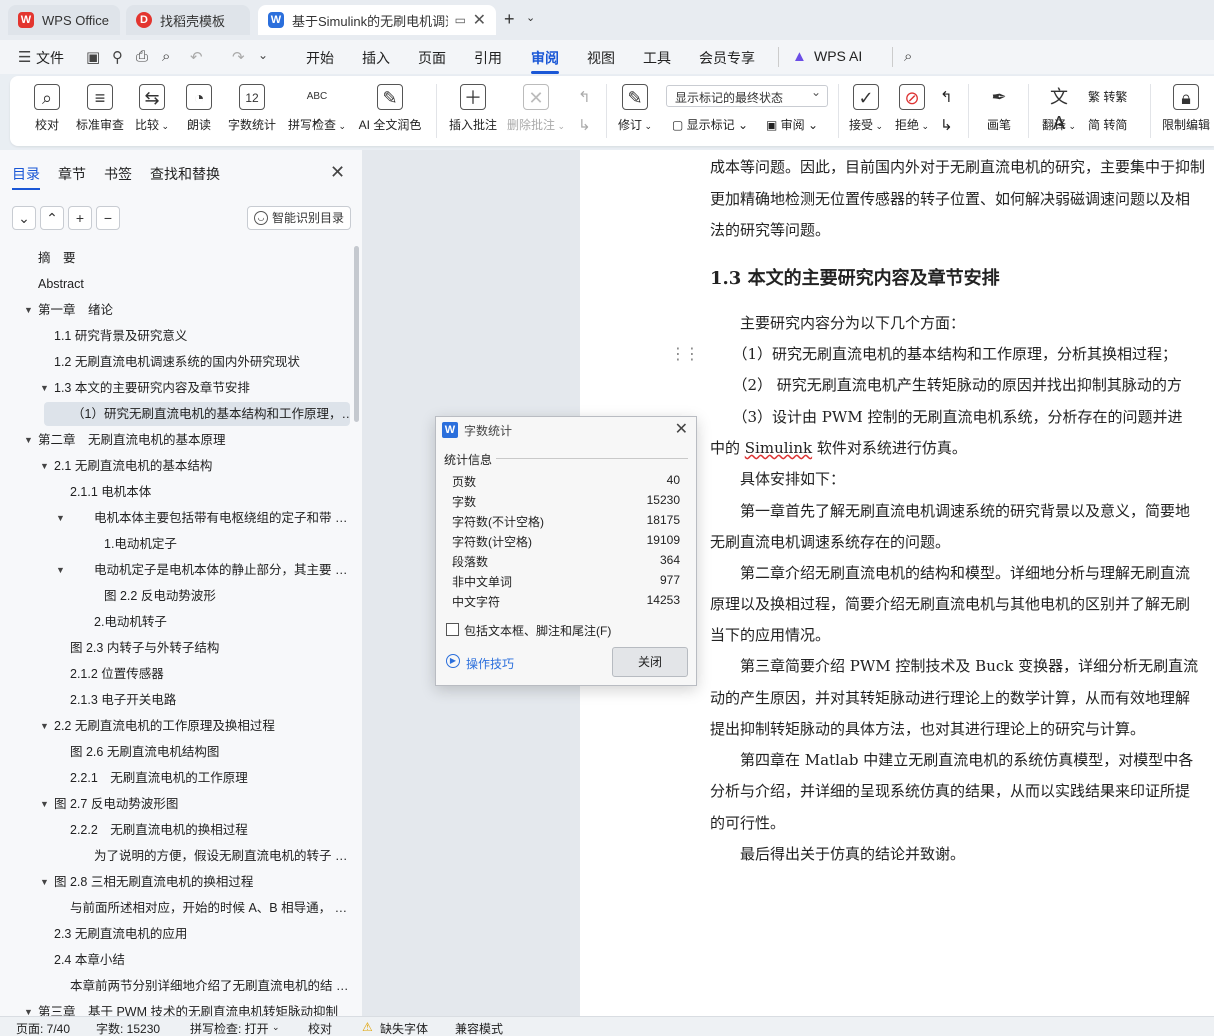 This screenshot has height=1036, width=1214. I want to click on compare-button: ⇆ 比较 ⌄, so click(152, 108).